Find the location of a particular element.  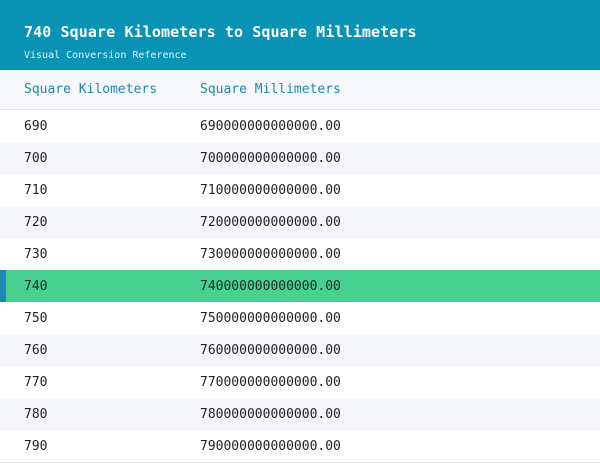

table-row: 770 770000000000000.00 is located at coordinates (300, 382).